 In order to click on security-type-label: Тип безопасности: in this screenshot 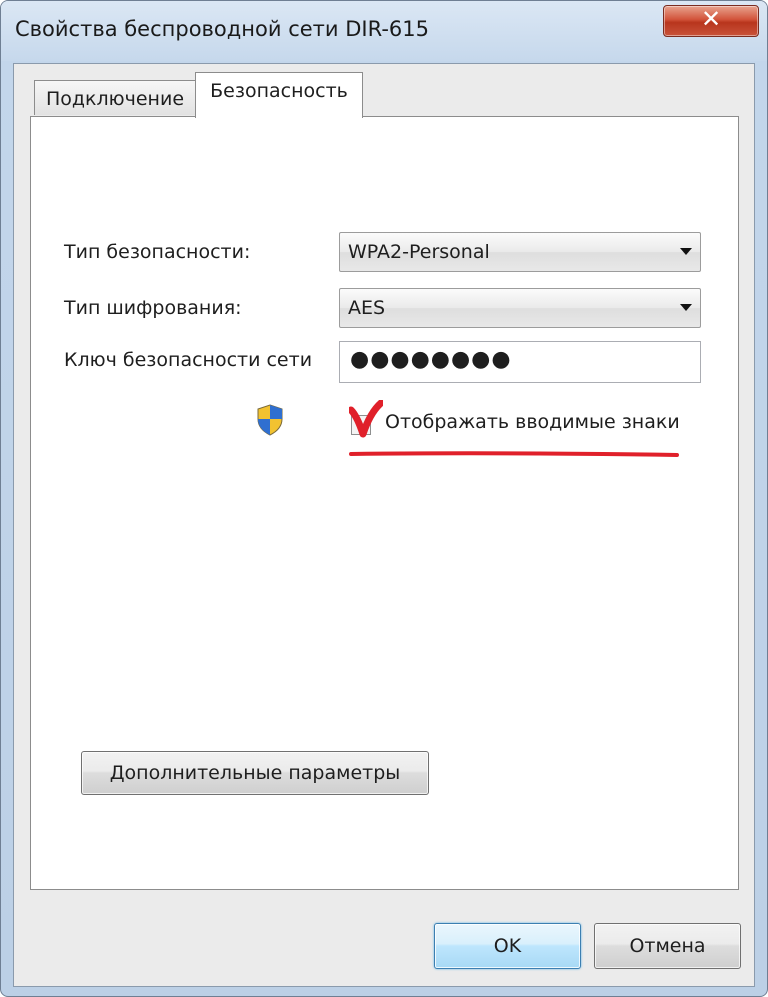, I will do `click(157, 252)`.